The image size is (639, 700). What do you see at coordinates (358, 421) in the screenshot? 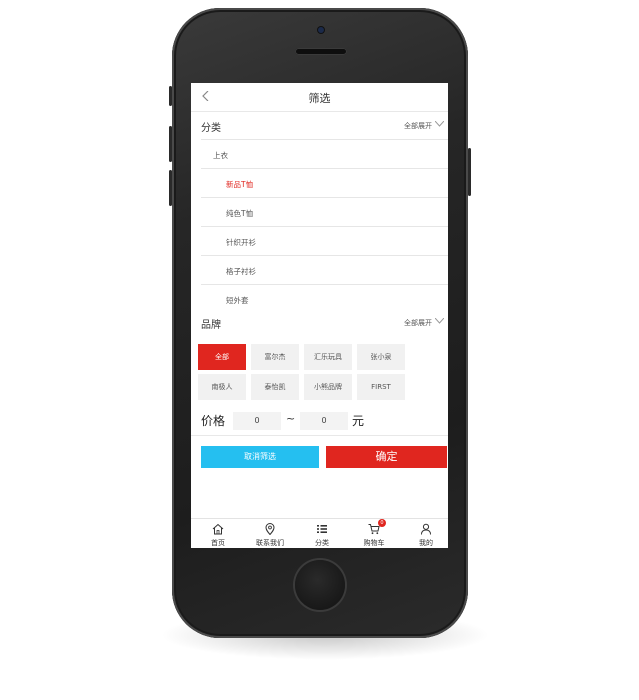
I see `price-unit: 元` at bounding box center [358, 421].